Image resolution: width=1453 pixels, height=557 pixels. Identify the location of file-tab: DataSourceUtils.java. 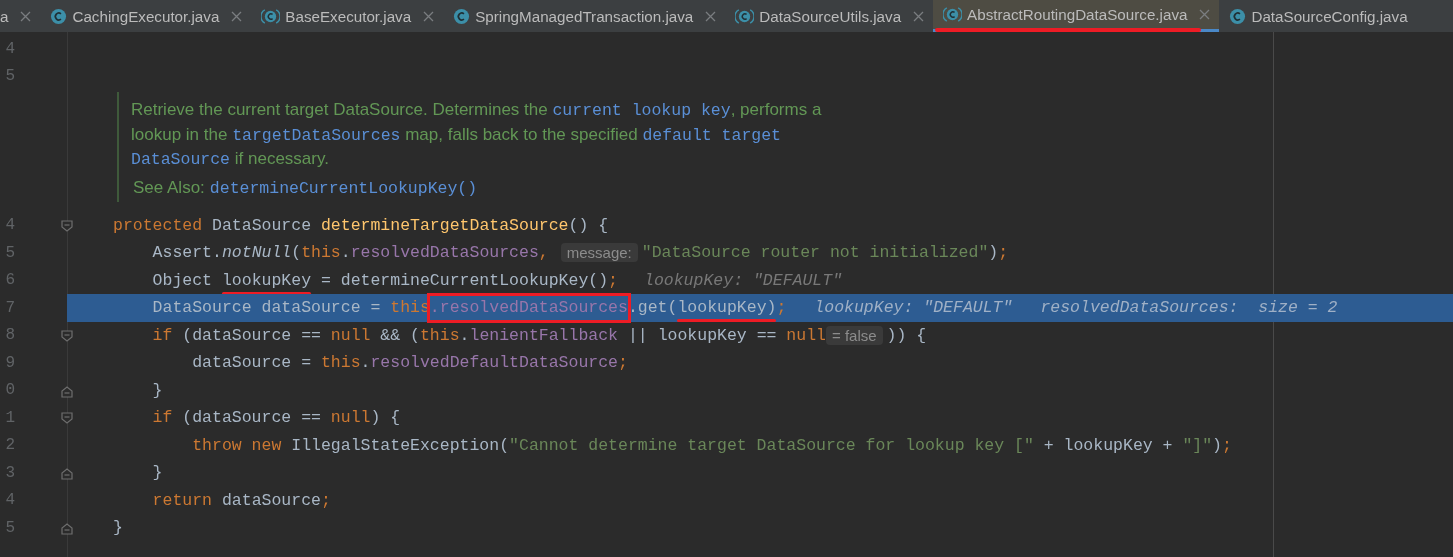
(829, 16).